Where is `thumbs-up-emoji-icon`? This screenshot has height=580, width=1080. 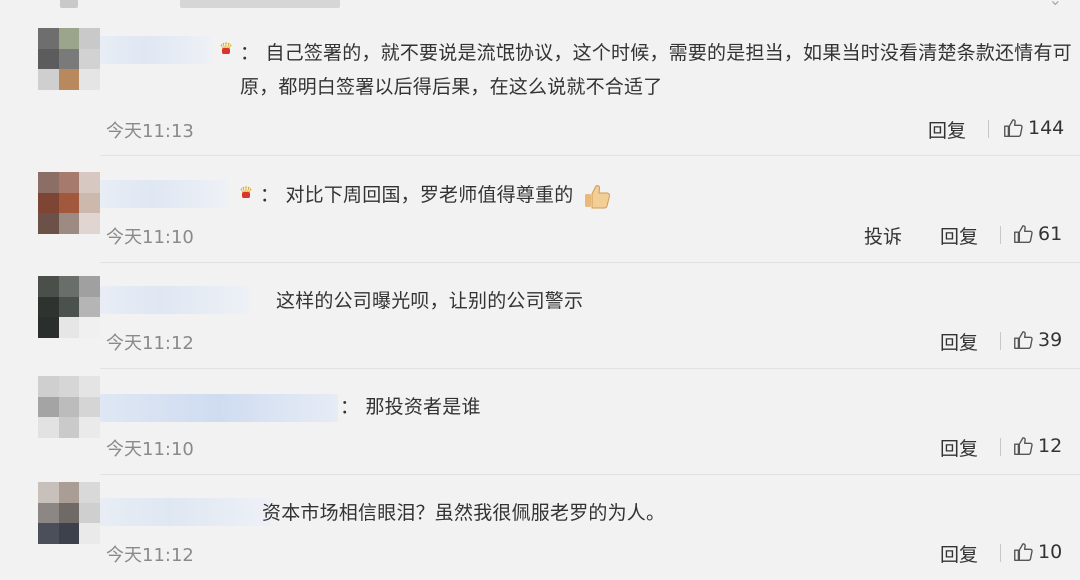
thumbs-up-emoji-icon is located at coordinates (597, 196).